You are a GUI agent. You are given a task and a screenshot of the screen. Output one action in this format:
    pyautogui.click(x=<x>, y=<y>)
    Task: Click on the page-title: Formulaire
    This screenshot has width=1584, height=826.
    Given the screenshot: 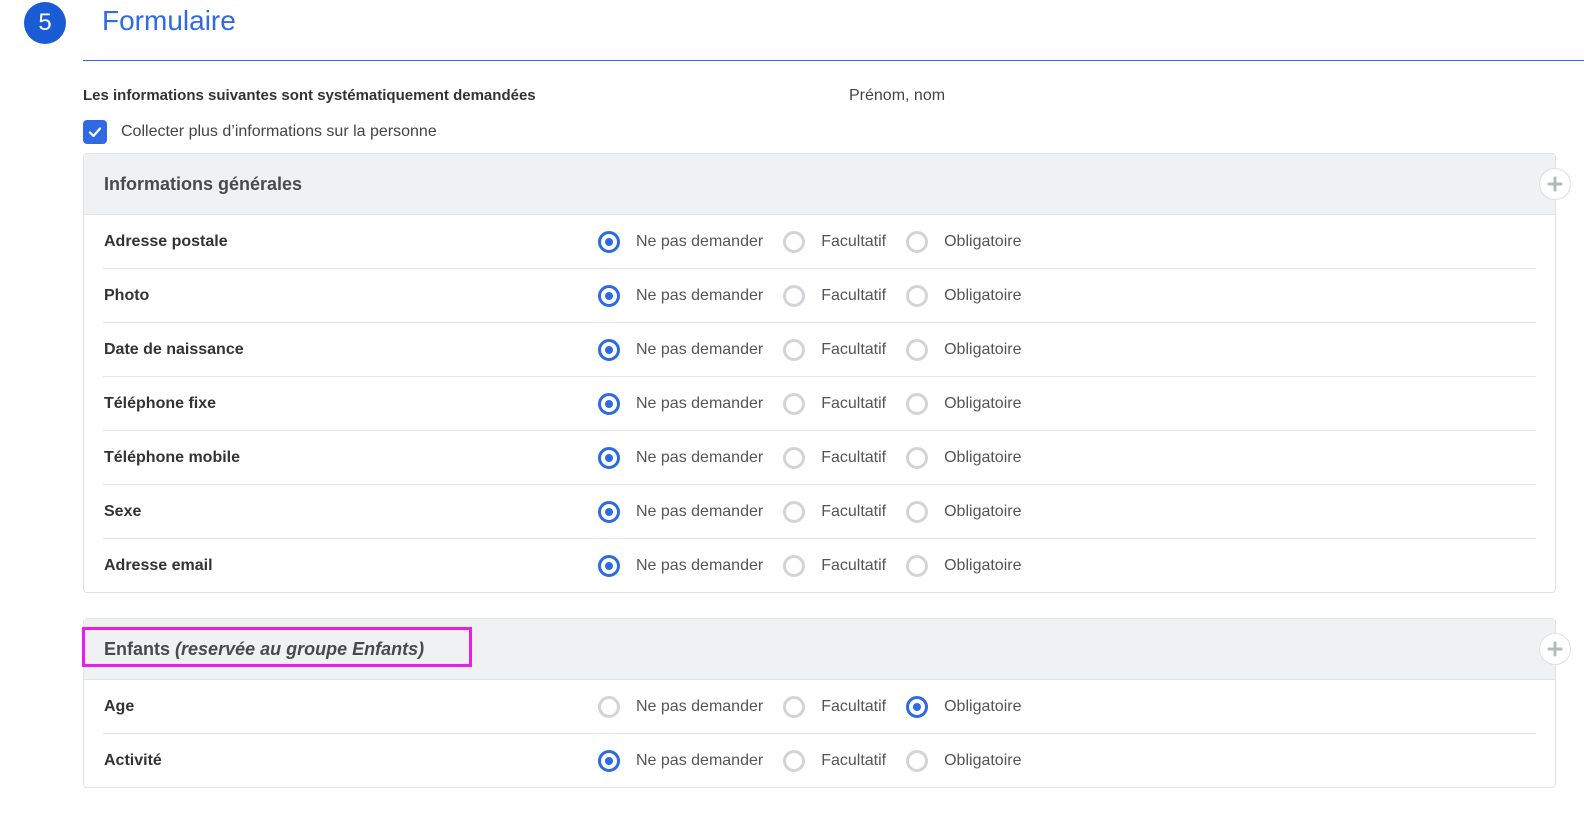 What is the action you would take?
    pyautogui.click(x=169, y=20)
    